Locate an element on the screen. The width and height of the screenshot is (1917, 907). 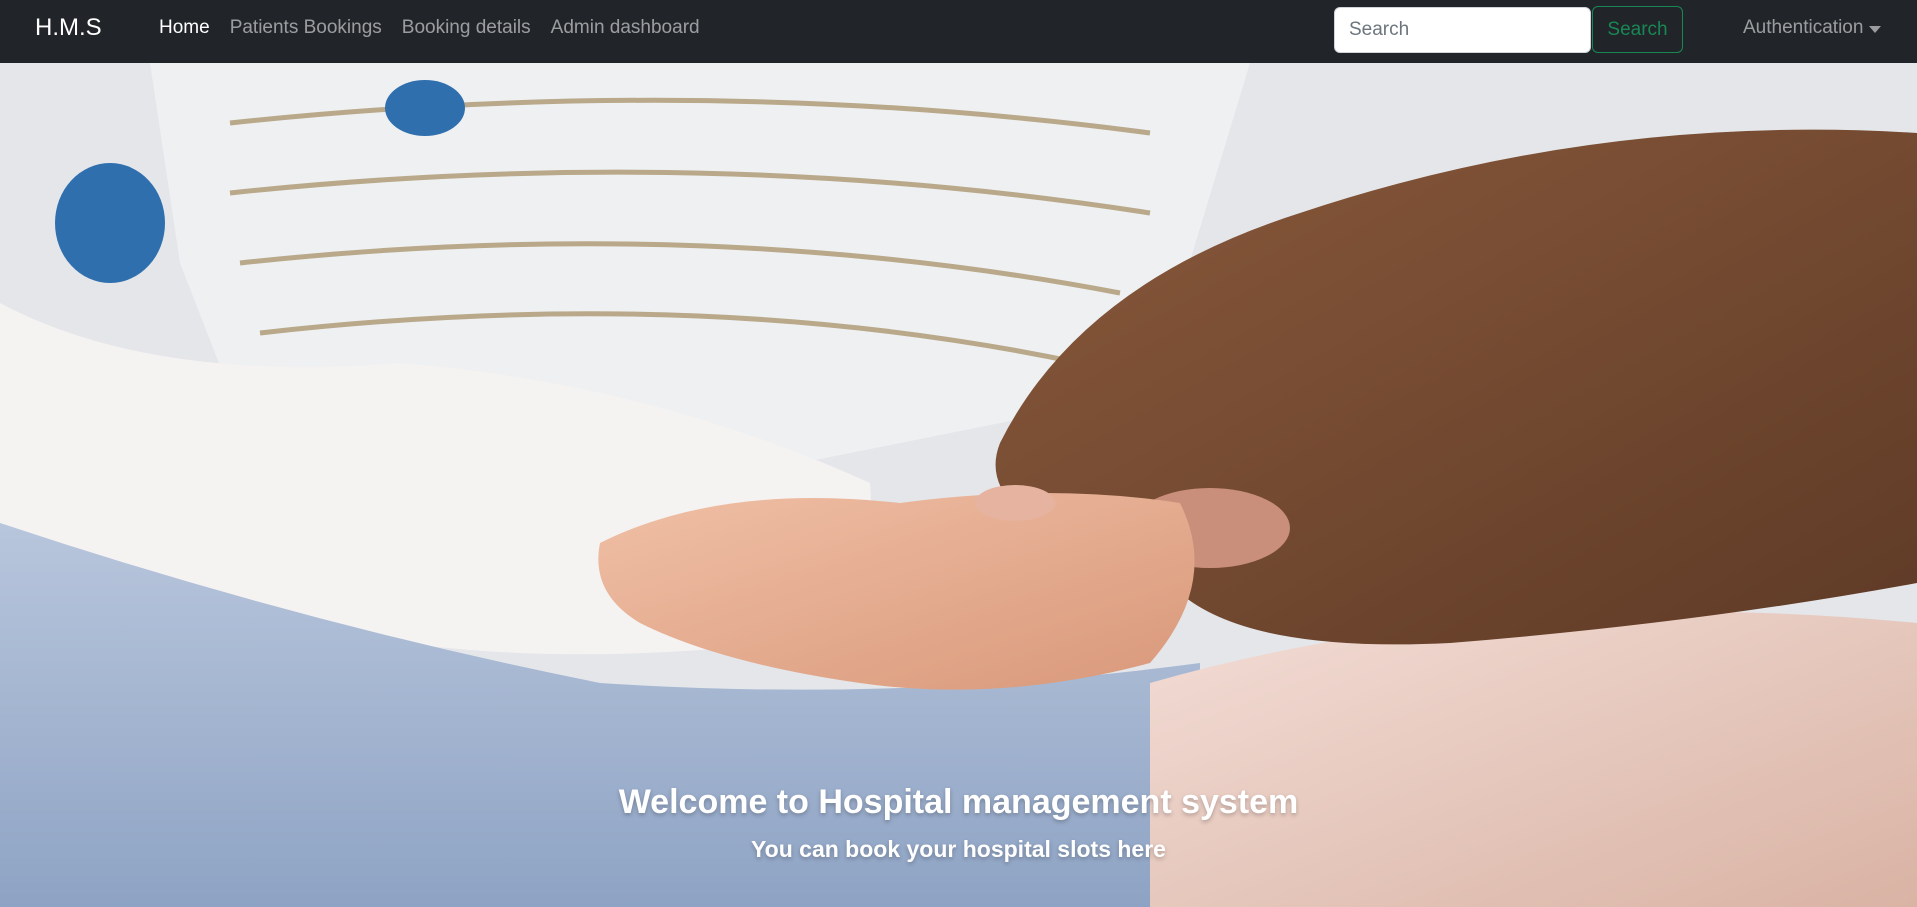
caret-down-icon is located at coordinates (1875, 29).